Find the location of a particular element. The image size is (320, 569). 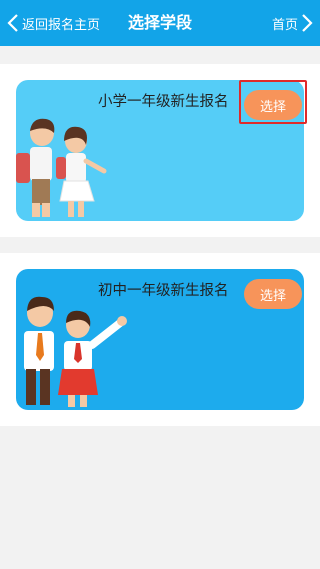

home-button: 首页 is located at coordinates (293, 23).